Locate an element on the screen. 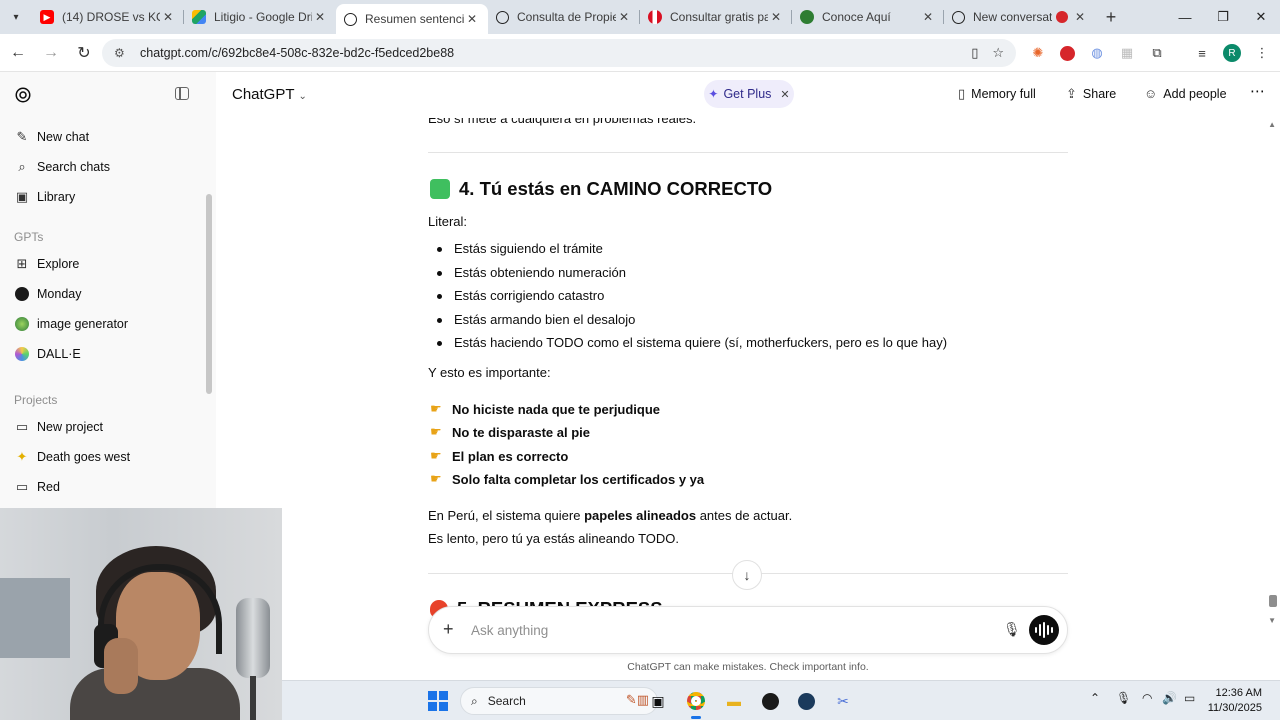 This screenshot has height=720, width=1280. share-button: ⇪ Share is located at coordinates (1091, 94).